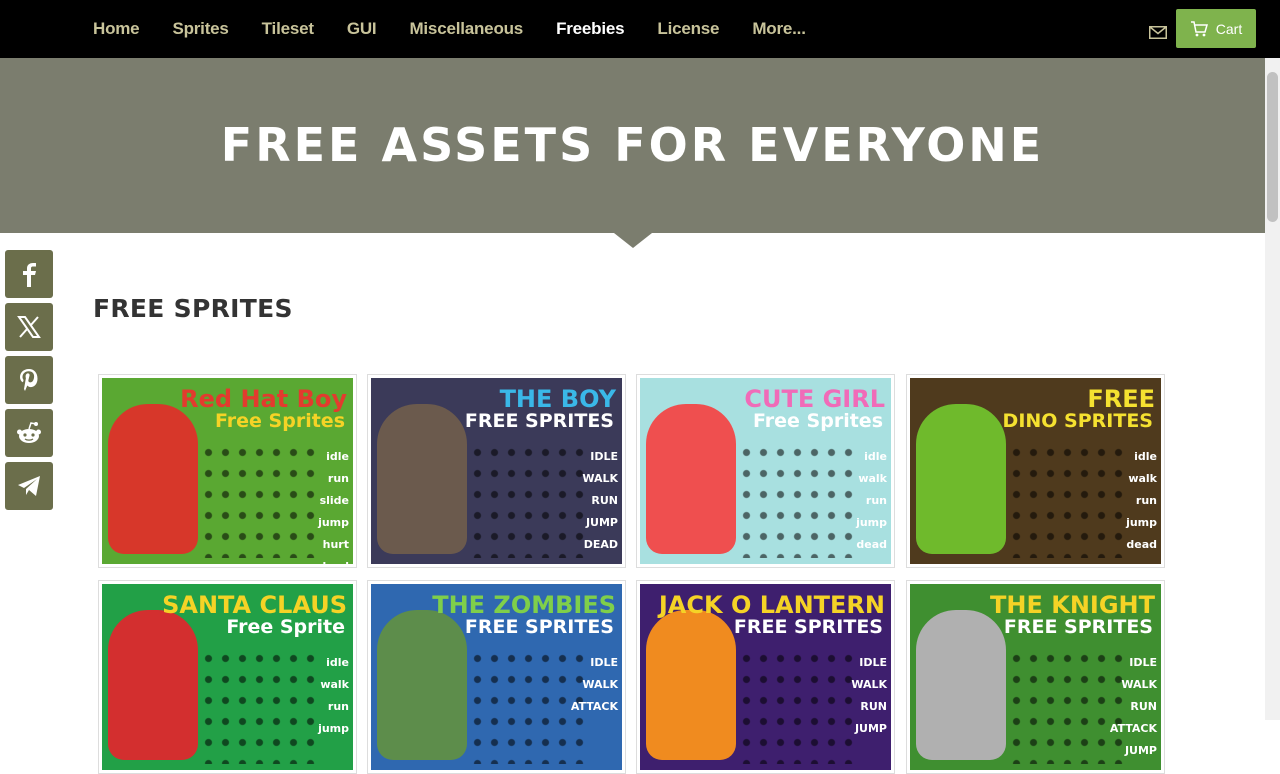 The width and height of the screenshot is (1280, 774). I want to click on telegram-icon, so click(29, 486).